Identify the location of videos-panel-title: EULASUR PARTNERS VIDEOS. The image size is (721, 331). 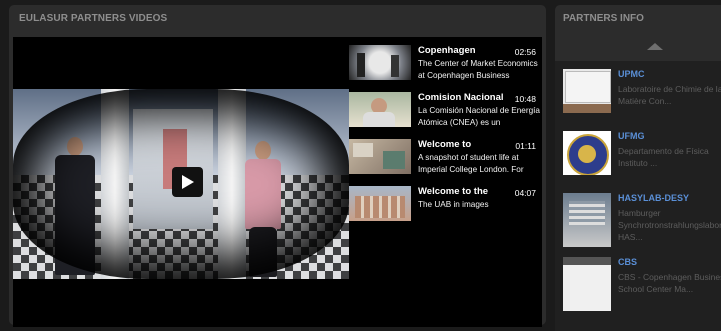
(93, 18).